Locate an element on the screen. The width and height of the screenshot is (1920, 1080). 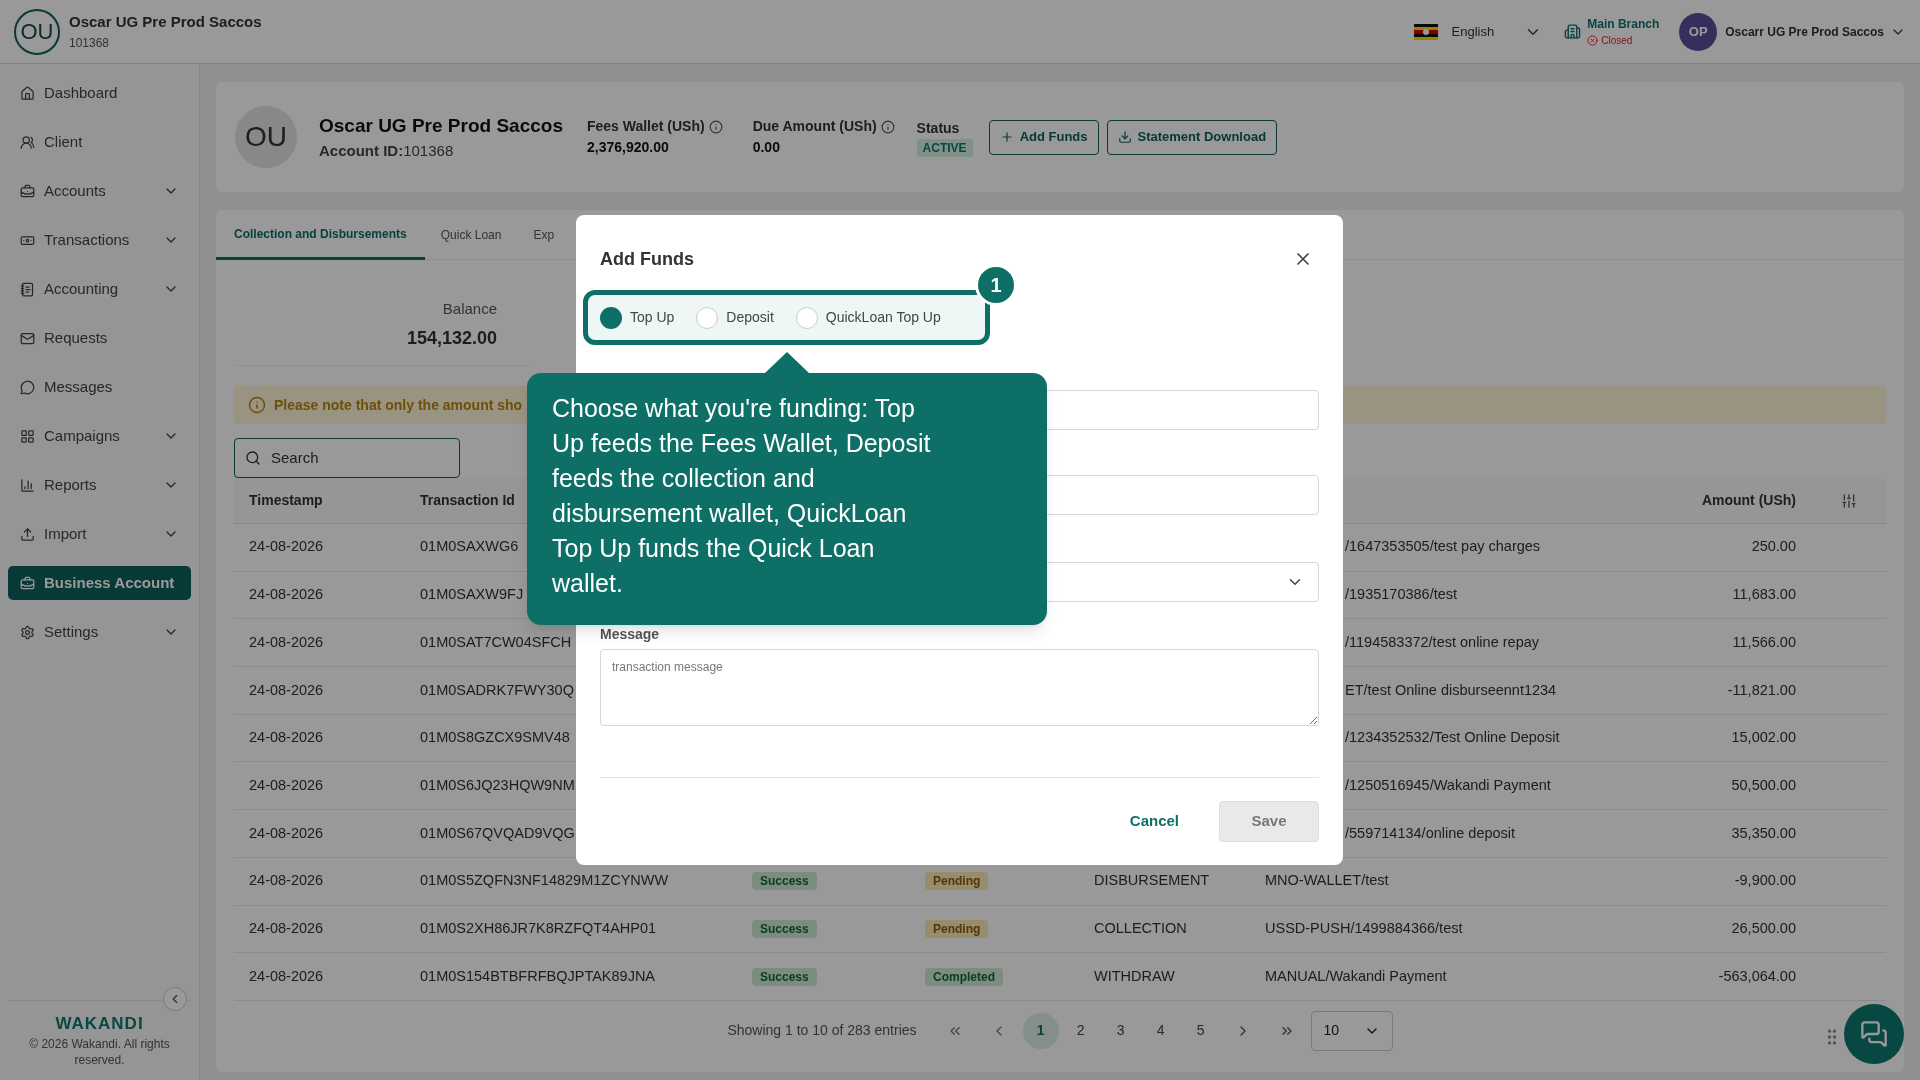
status-badge: ACTIVE is located at coordinates (944, 147).